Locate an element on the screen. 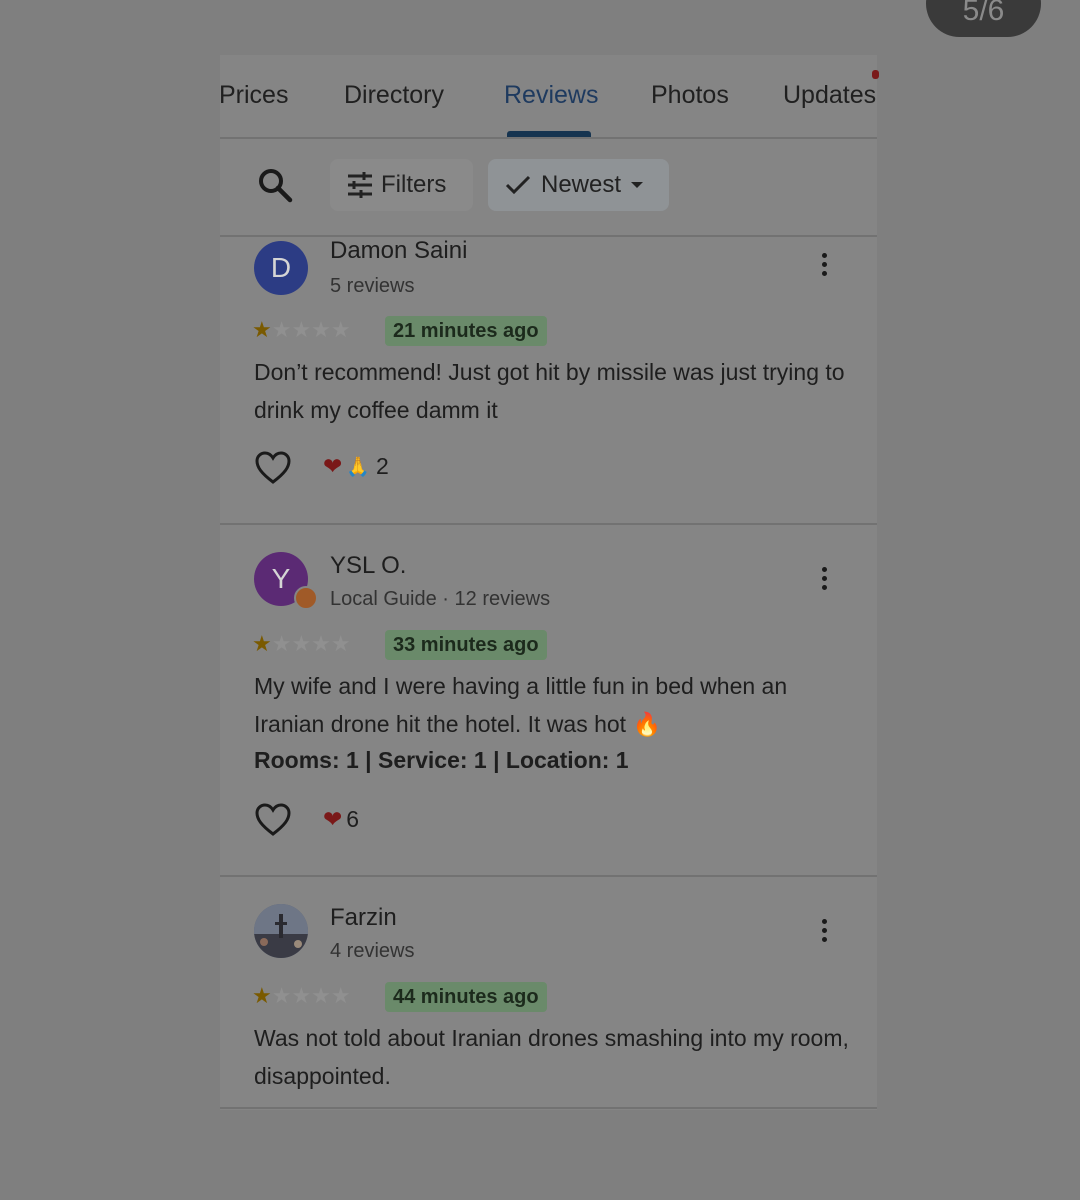 This screenshot has width=1080, height=1200. tab-bar: Prices Directory Reviews Photos Updates is located at coordinates (549, 97).